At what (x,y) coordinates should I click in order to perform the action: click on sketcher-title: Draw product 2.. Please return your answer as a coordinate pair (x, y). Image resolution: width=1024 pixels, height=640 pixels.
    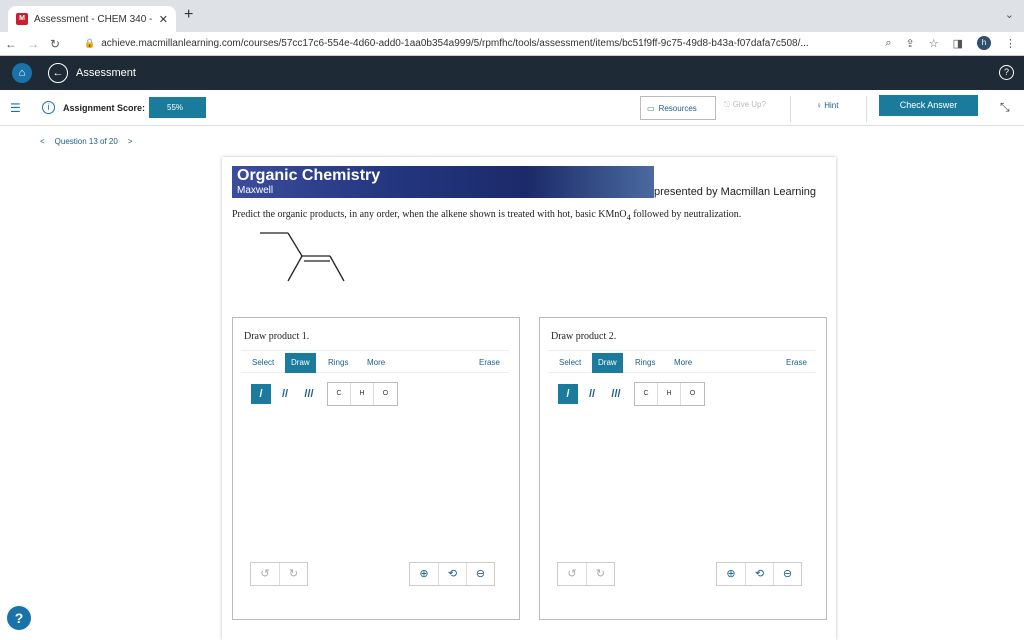
    Looking at the image, I should click on (584, 336).